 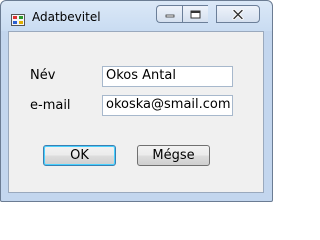 What do you see at coordinates (50, 105) in the screenshot?
I see `email-label: e-mail` at bounding box center [50, 105].